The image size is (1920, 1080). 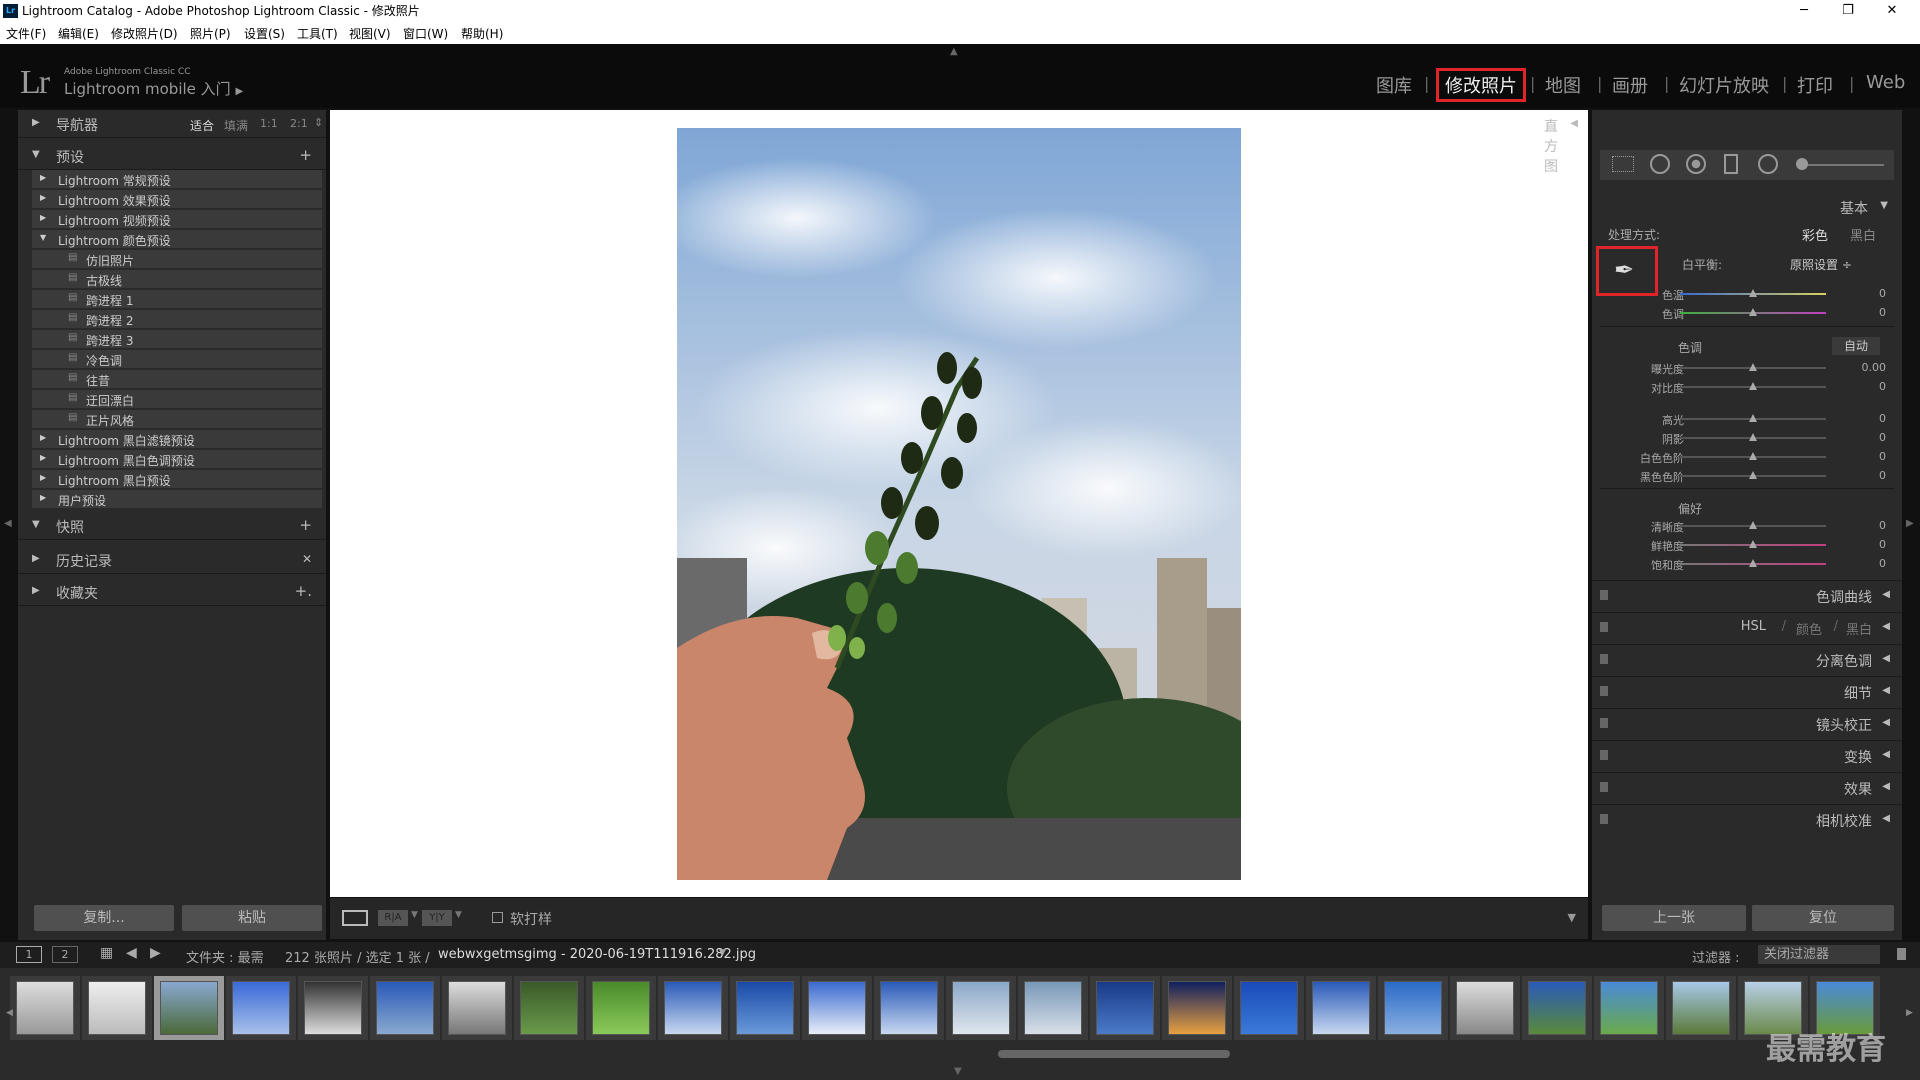 I want to click on panel-camera-calibration: 相机校准 ◀, so click(x=1747, y=819).